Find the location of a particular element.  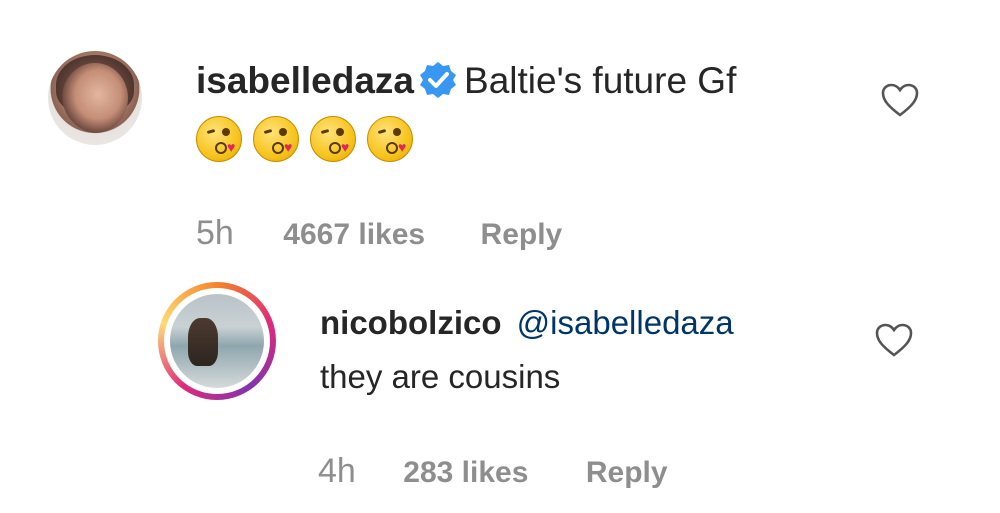

avatar-face-shape is located at coordinates (95, 98).